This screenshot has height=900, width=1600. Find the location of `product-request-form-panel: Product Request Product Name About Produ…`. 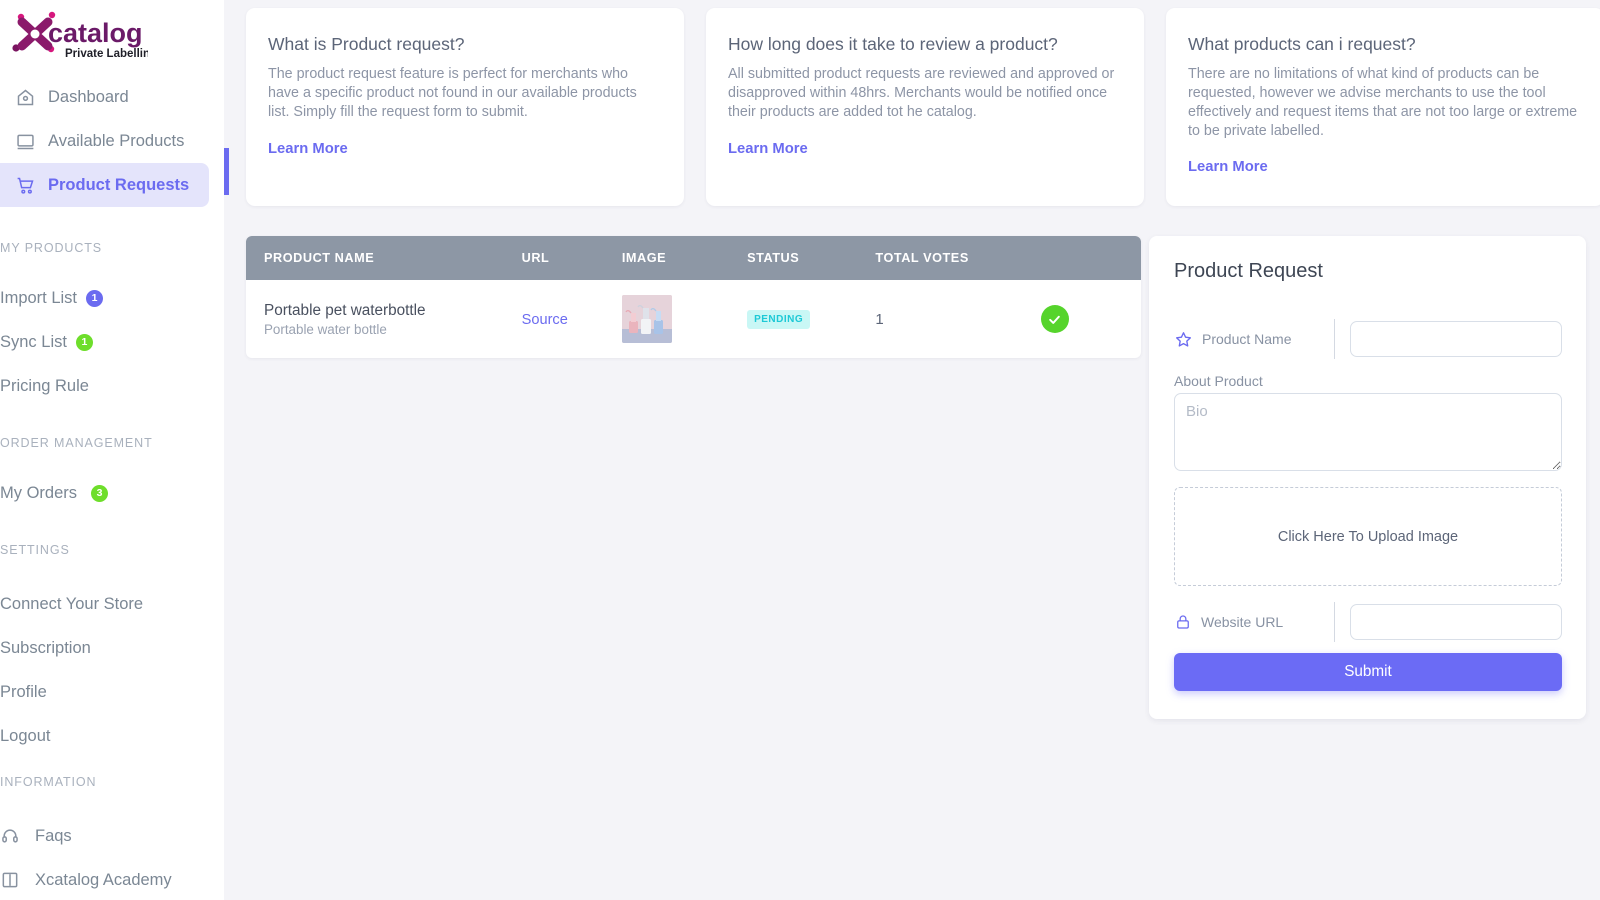

product-request-form-panel: Product Request Product Name About Produ… is located at coordinates (1367, 478).